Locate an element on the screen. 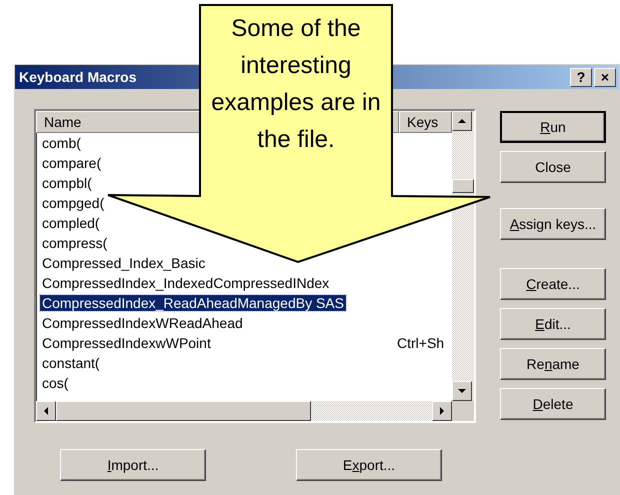 The height and width of the screenshot is (495, 620). macro-name: CompressedIndex_IndexedCompressedINdex is located at coordinates (186, 283).